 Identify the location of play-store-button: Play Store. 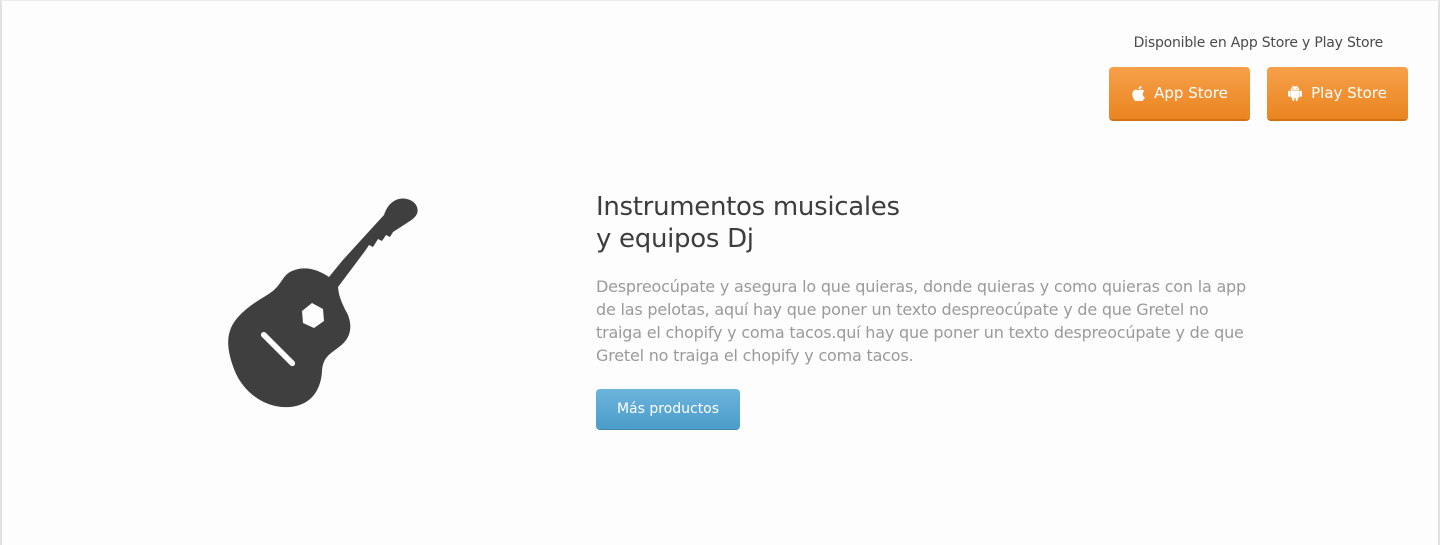
(1337, 93).